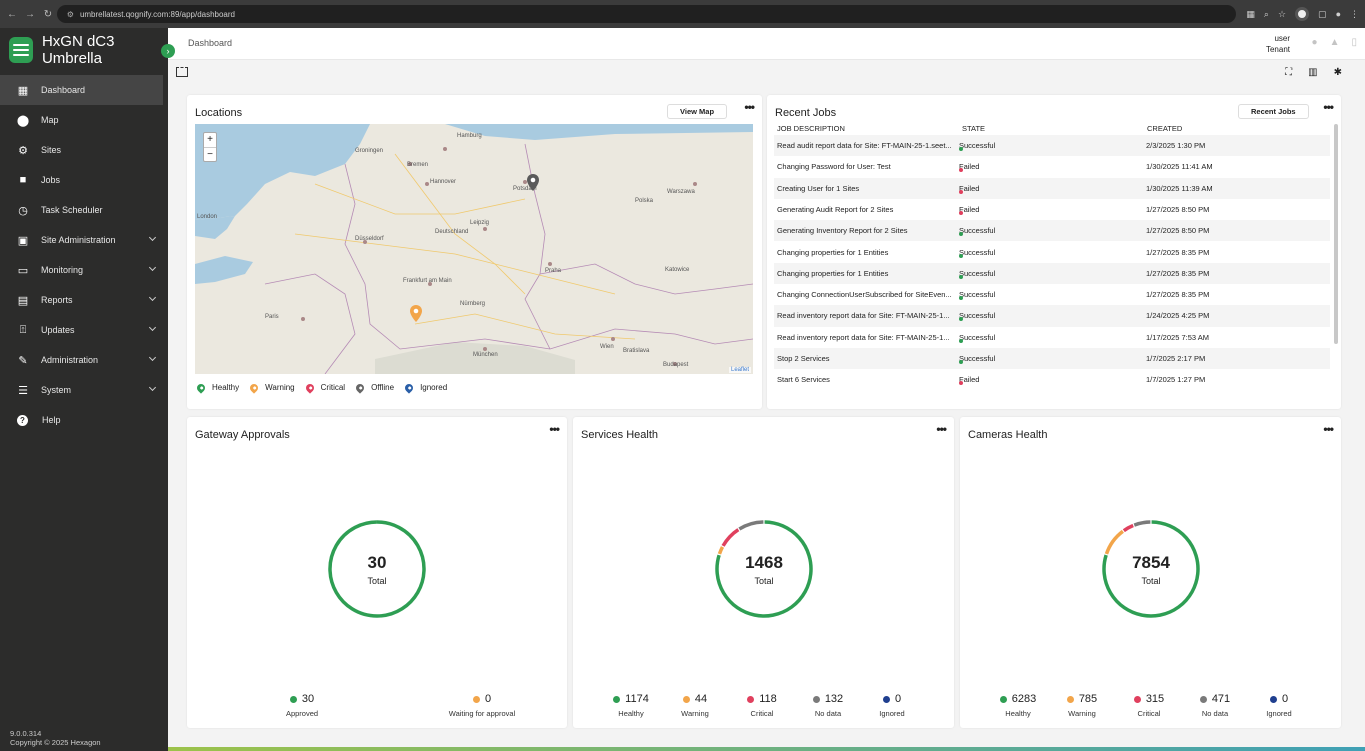 The height and width of the screenshot is (751, 1365). What do you see at coordinates (22, 420) in the screenshot?
I see `help-icon: ?` at bounding box center [22, 420].